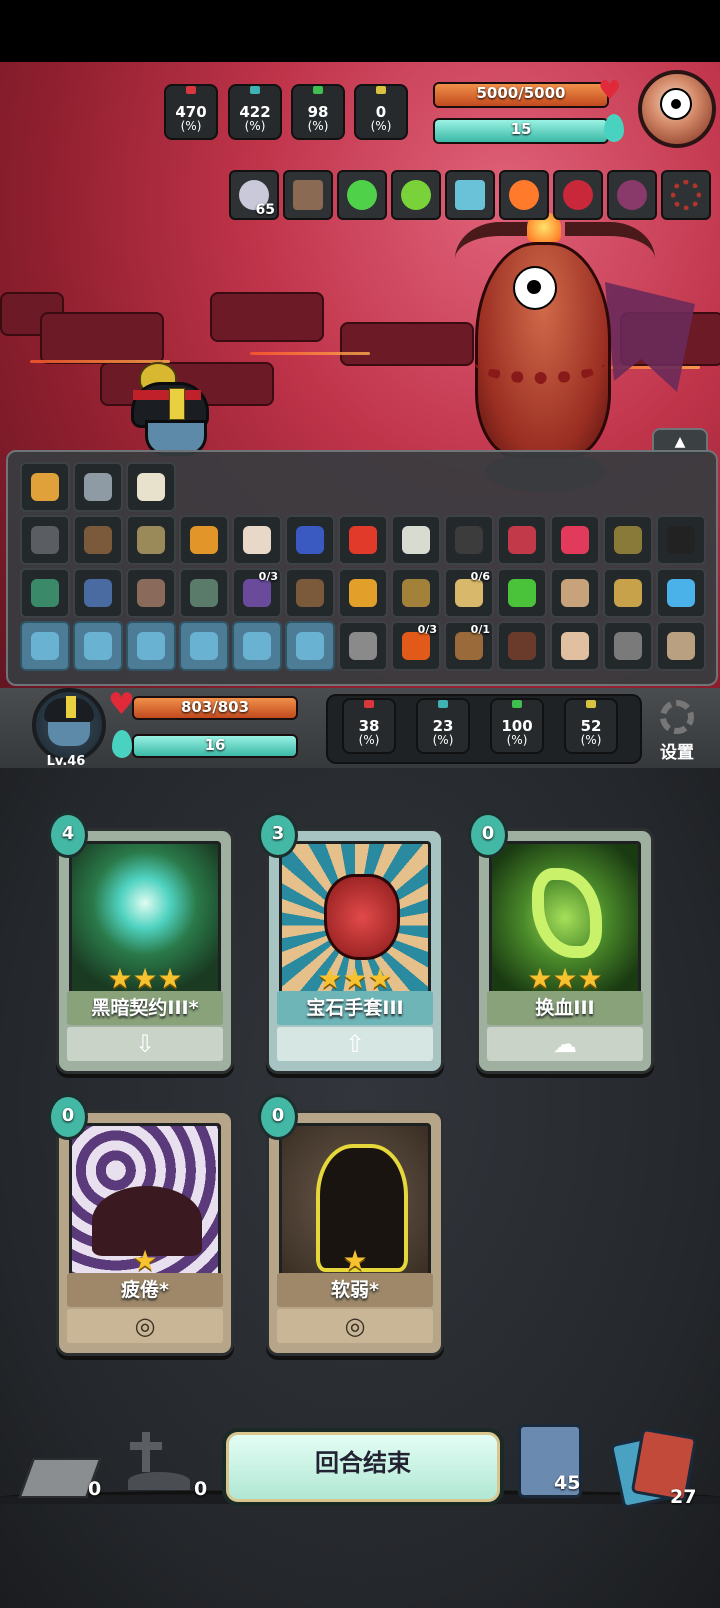  What do you see at coordinates (363, 1467) in the screenshot?
I see `end-turn-button: 回合结束` at bounding box center [363, 1467].